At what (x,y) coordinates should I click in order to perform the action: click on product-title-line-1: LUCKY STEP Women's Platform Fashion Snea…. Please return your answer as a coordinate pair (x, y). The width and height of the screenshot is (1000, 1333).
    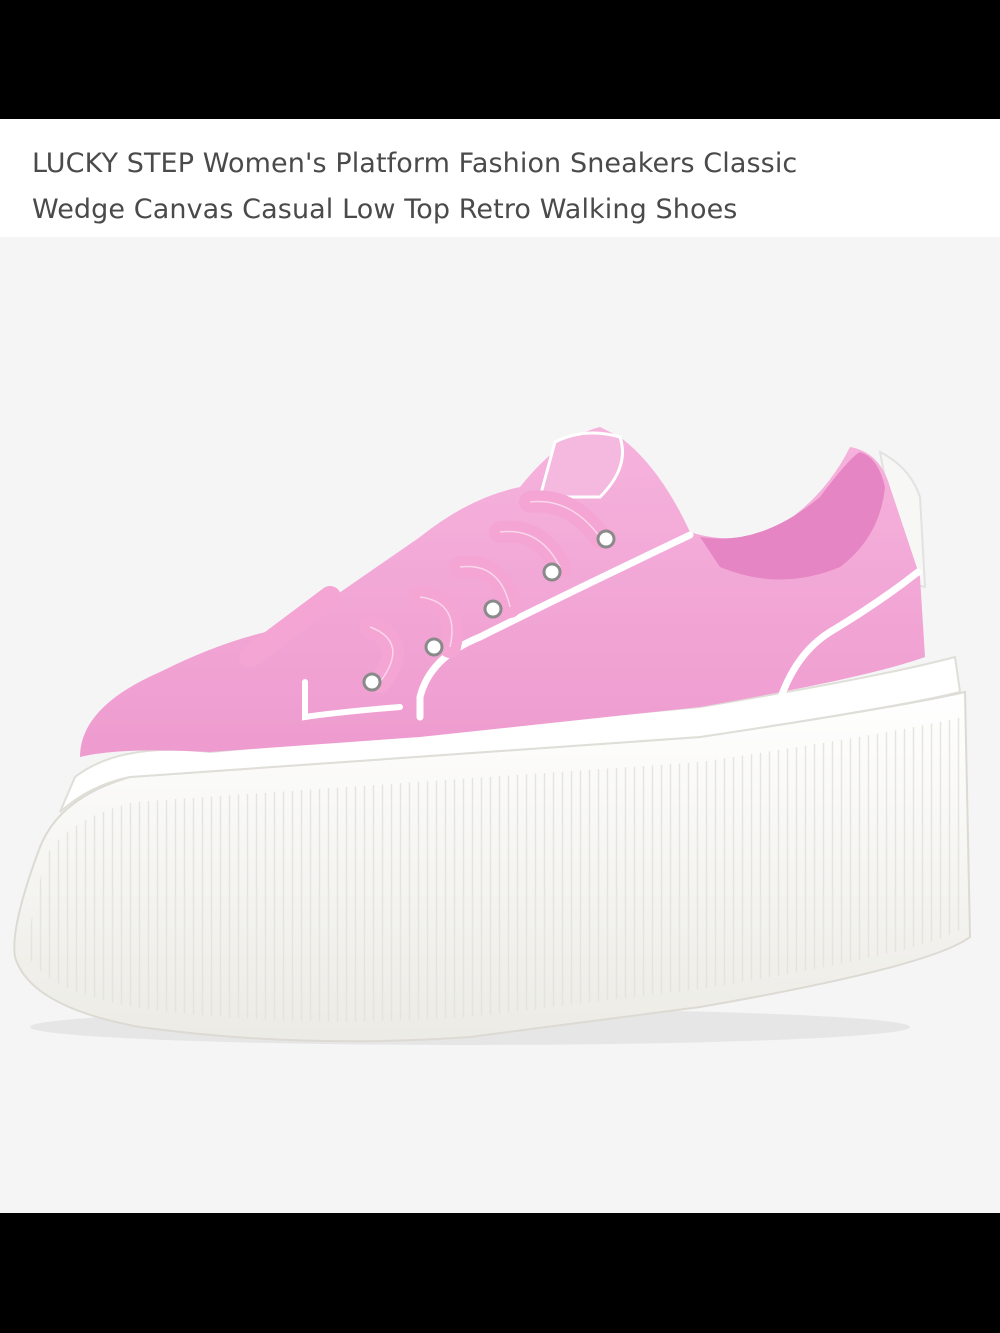
    Looking at the image, I should click on (415, 163).